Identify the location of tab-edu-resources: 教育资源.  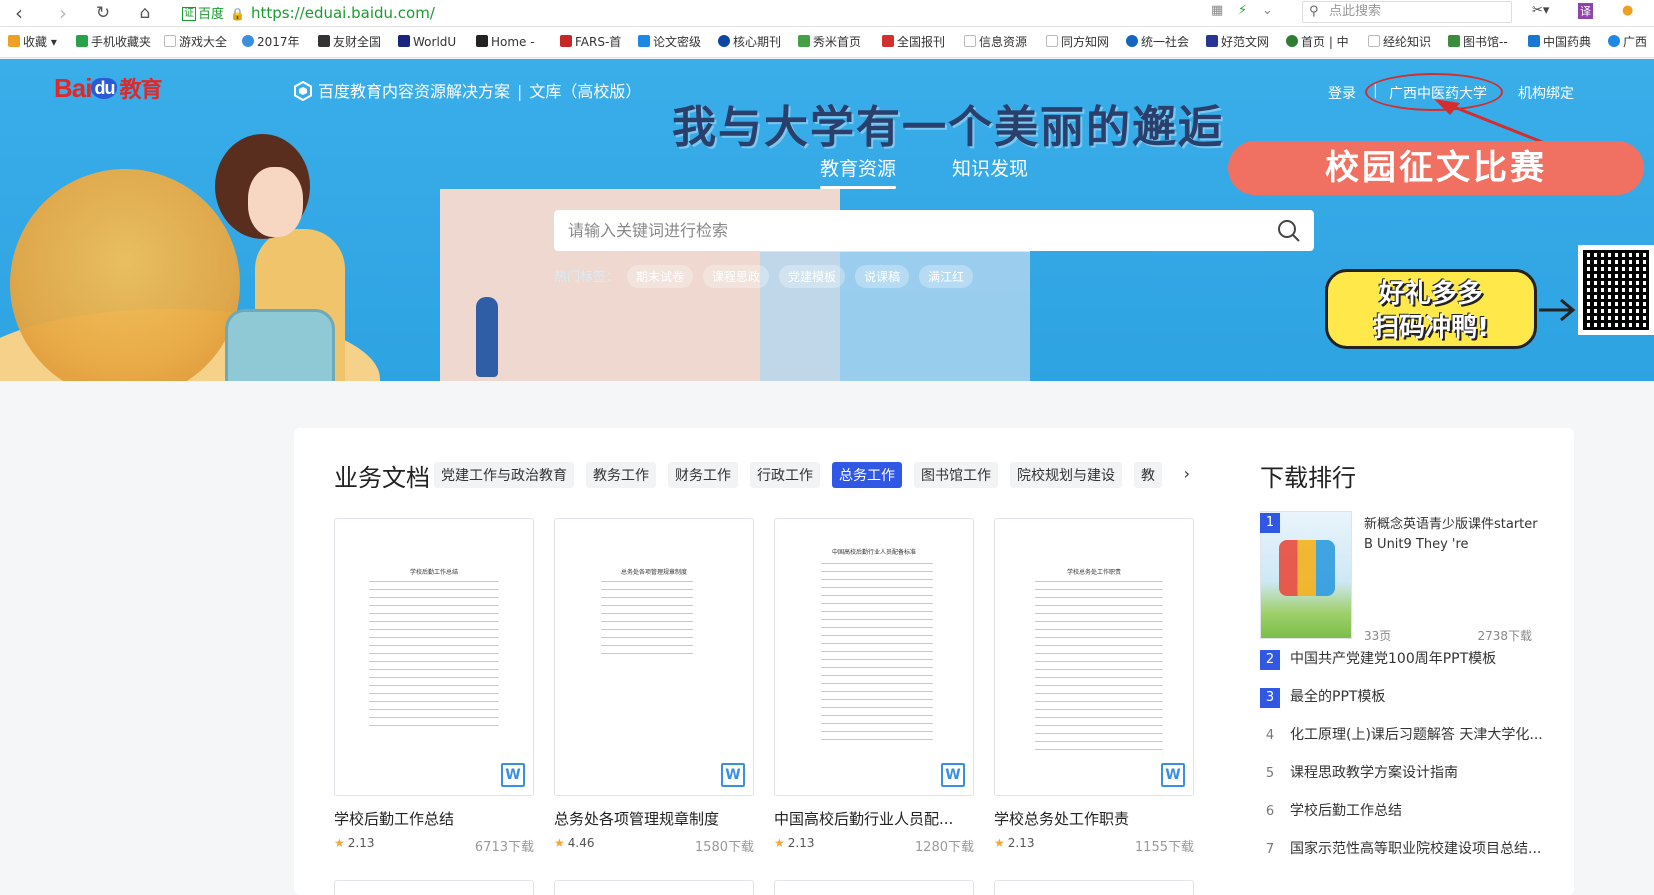
(858, 171).